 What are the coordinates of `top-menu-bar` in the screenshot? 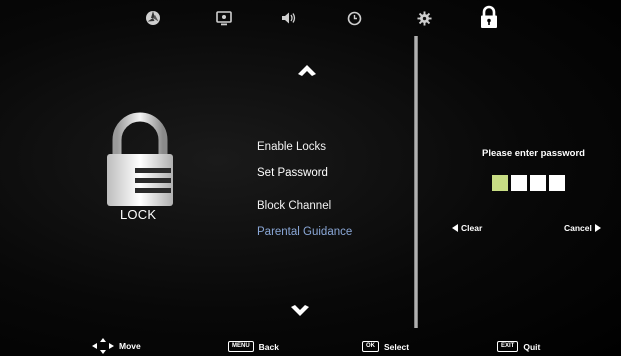 It's located at (310, 17).